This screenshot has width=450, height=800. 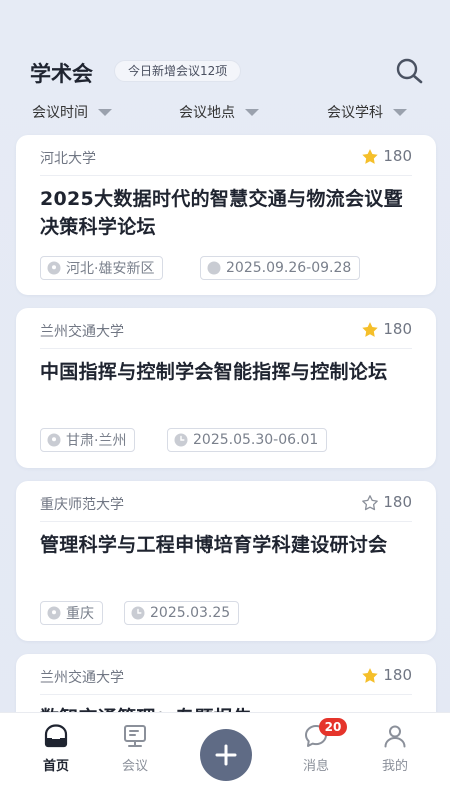 I want to click on date-text: 2025.03.25, so click(x=190, y=613).